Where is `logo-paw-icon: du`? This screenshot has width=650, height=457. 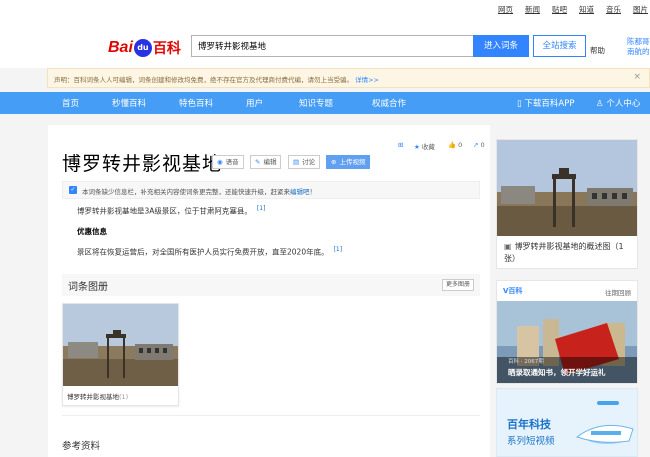
logo-paw-icon: du is located at coordinates (142, 48).